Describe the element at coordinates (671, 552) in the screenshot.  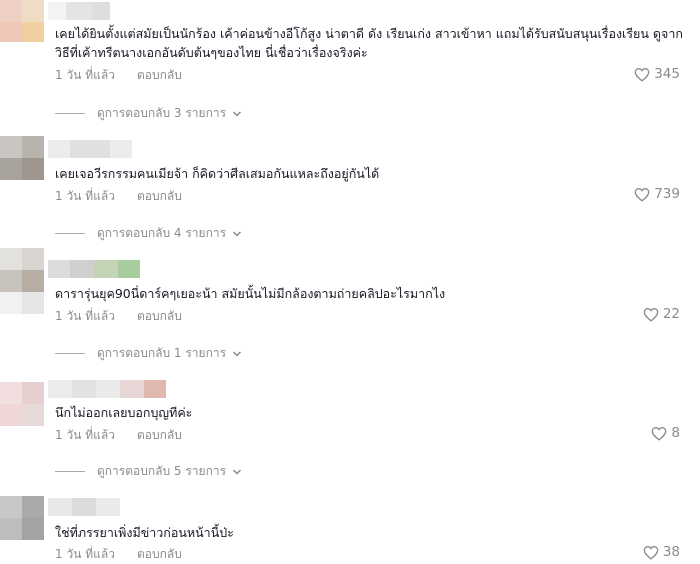
I see `like-count: 38` at that location.